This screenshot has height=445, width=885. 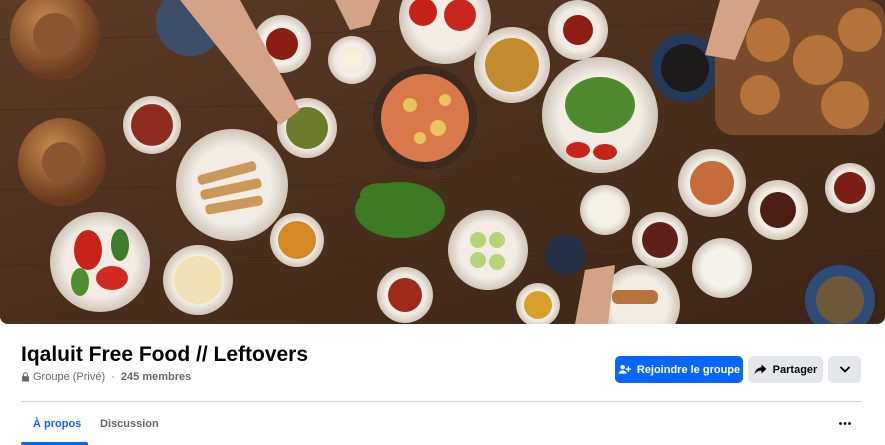 I want to click on join-group-button: Rejoindre le groupe, so click(x=679, y=369).